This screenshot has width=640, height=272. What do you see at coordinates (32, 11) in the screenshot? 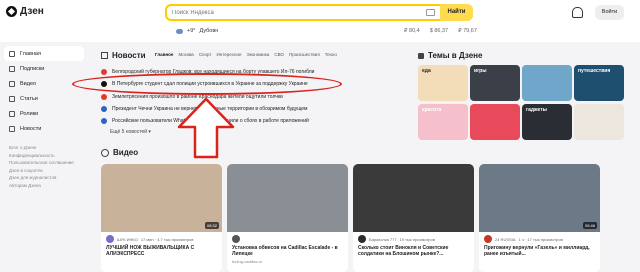
I see `logo-text: Дзен` at bounding box center [32, 11].